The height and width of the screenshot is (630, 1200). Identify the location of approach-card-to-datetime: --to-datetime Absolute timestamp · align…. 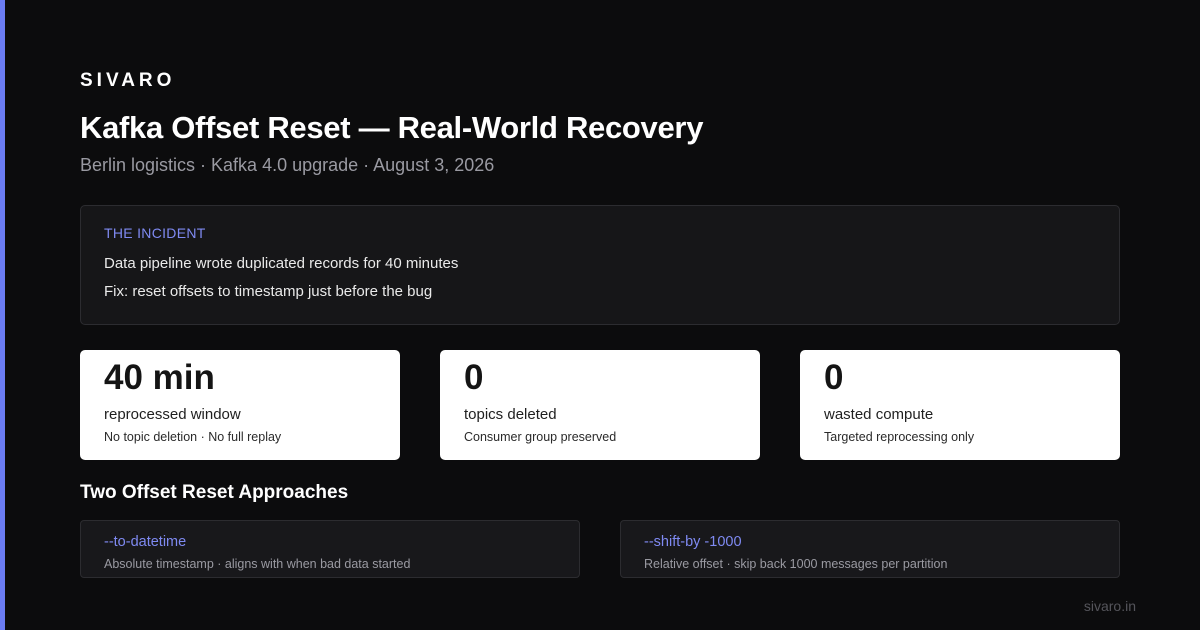
(330, 549).